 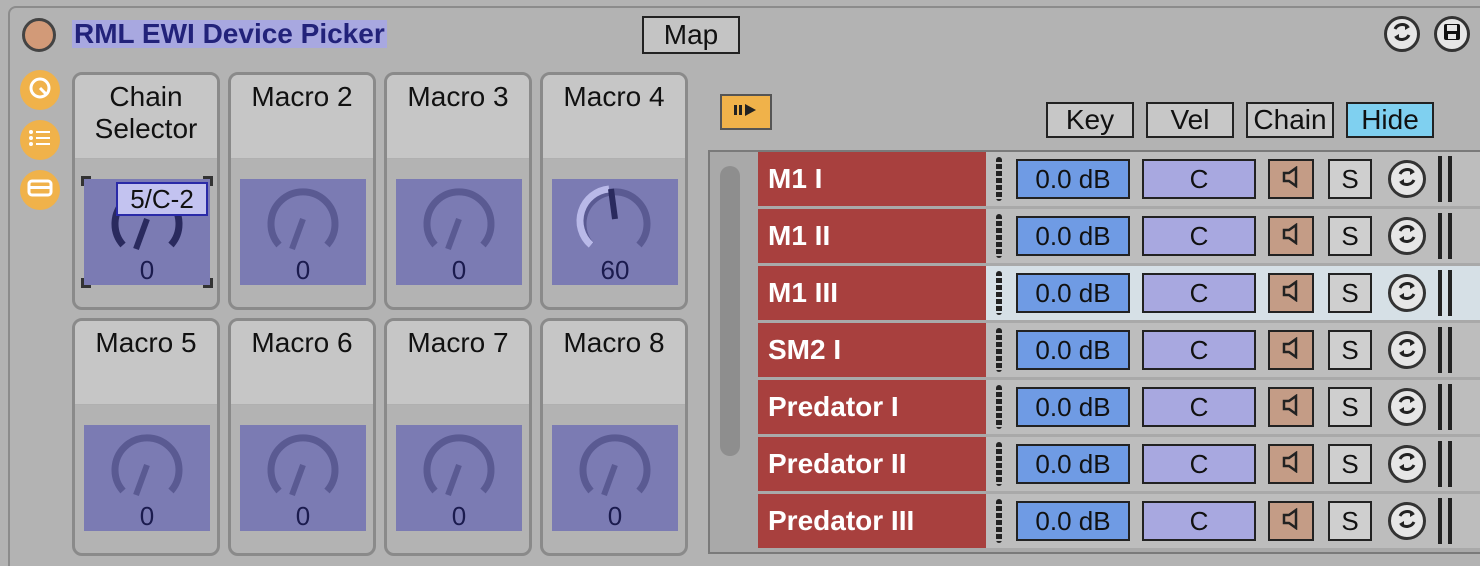 I want to click on macro-4: Macro 4 60, so click(x=614, y=191).